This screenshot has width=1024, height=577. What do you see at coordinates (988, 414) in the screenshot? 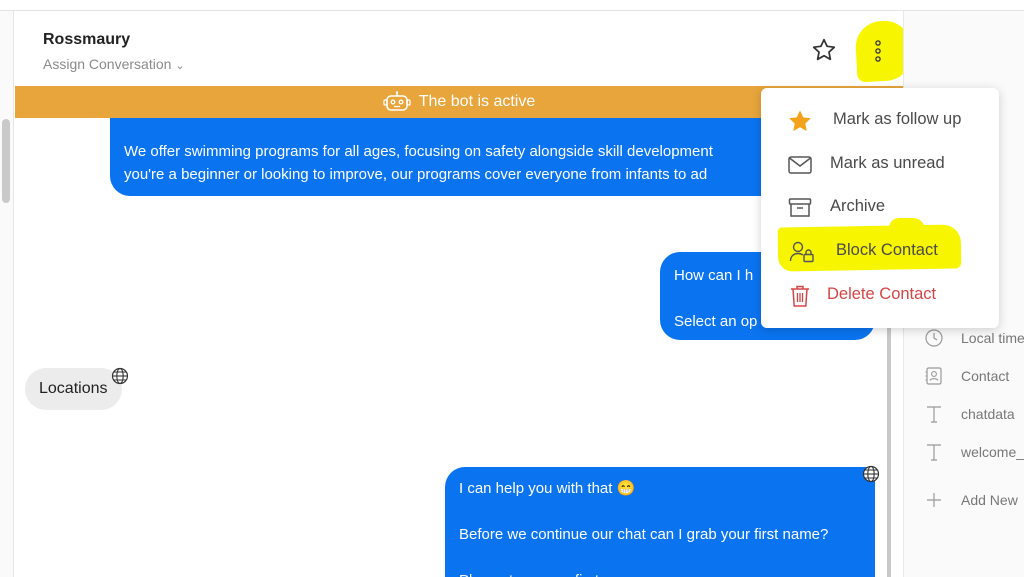
I see `detail-label: chatdata` at bounding box center [988, 414].